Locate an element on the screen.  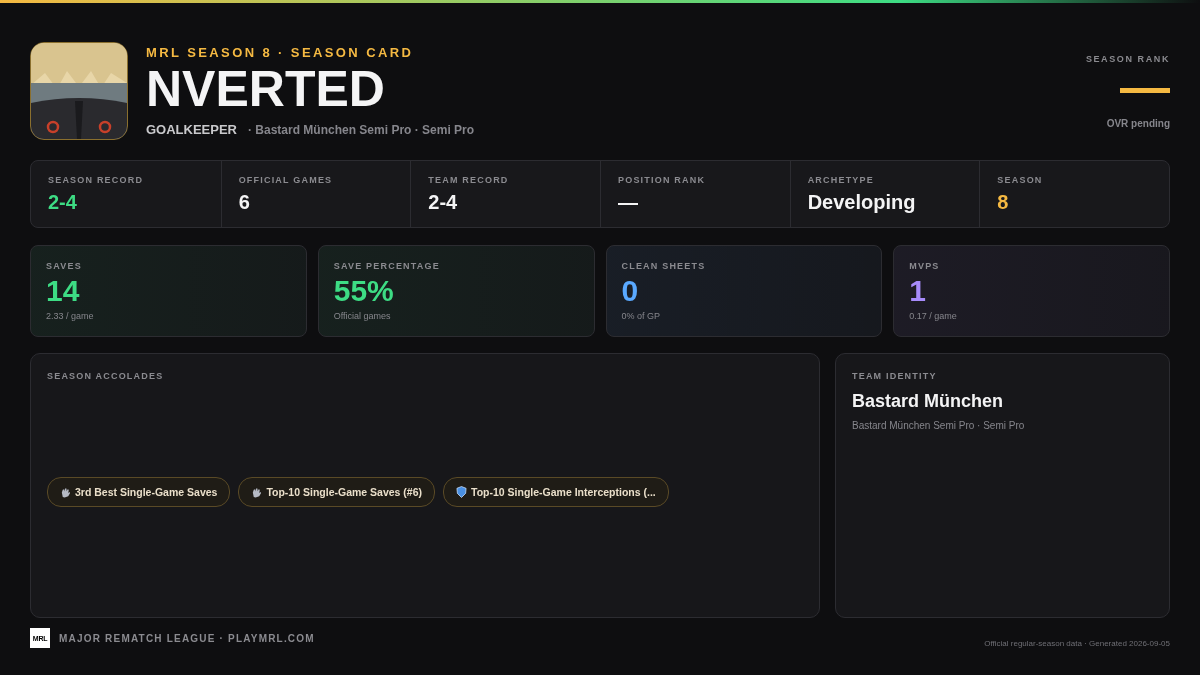
stat-label: MVPS is located at coordinates (925, 266).